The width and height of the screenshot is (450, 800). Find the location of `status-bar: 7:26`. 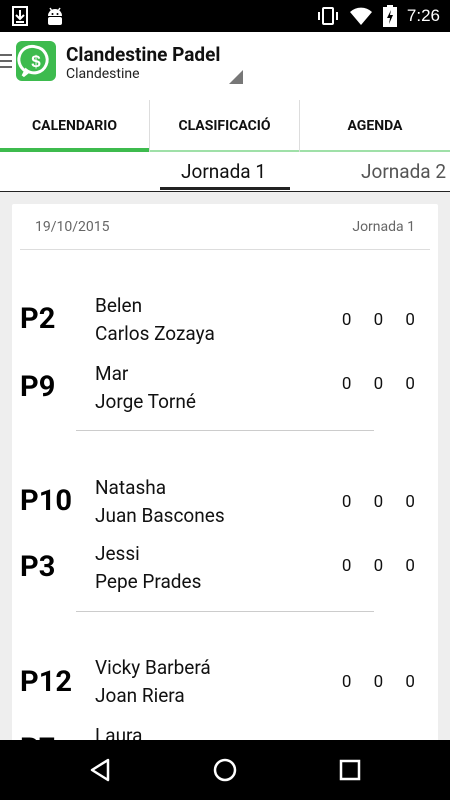

status-bar: 7:26 is located at coordinates (225, 16).